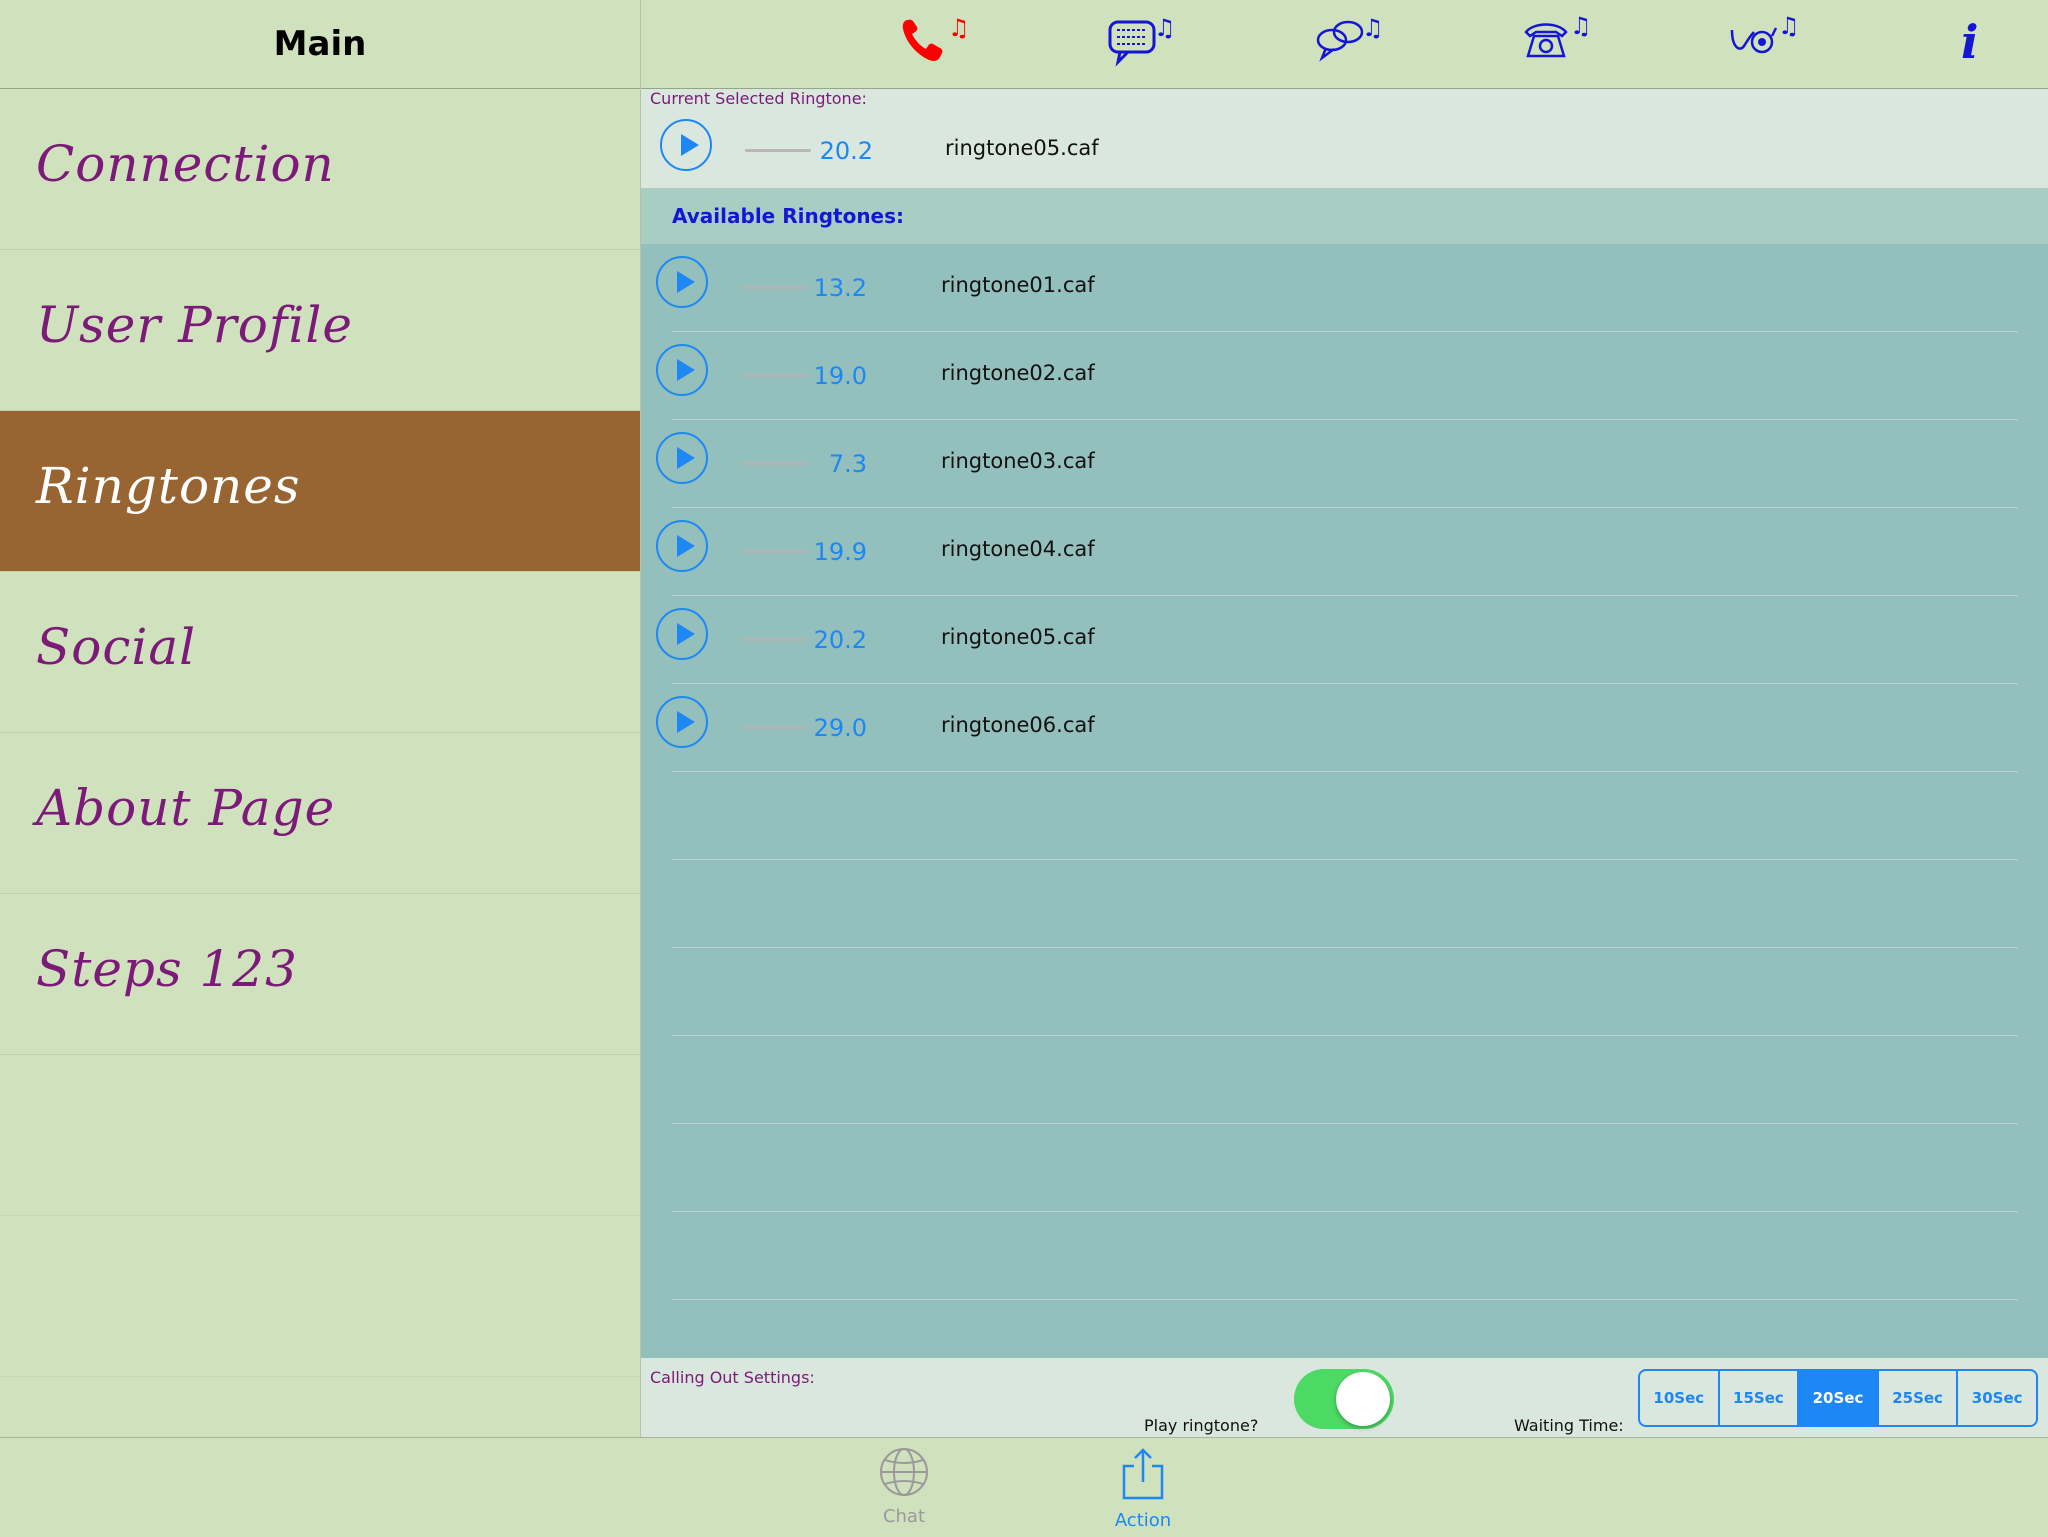 This screenshot has height=1537, width=2048. What do you see at coordinates (1363, 1399) in the screenshot?
I see `toggle-knob` at bounding box center [1363, 1399].